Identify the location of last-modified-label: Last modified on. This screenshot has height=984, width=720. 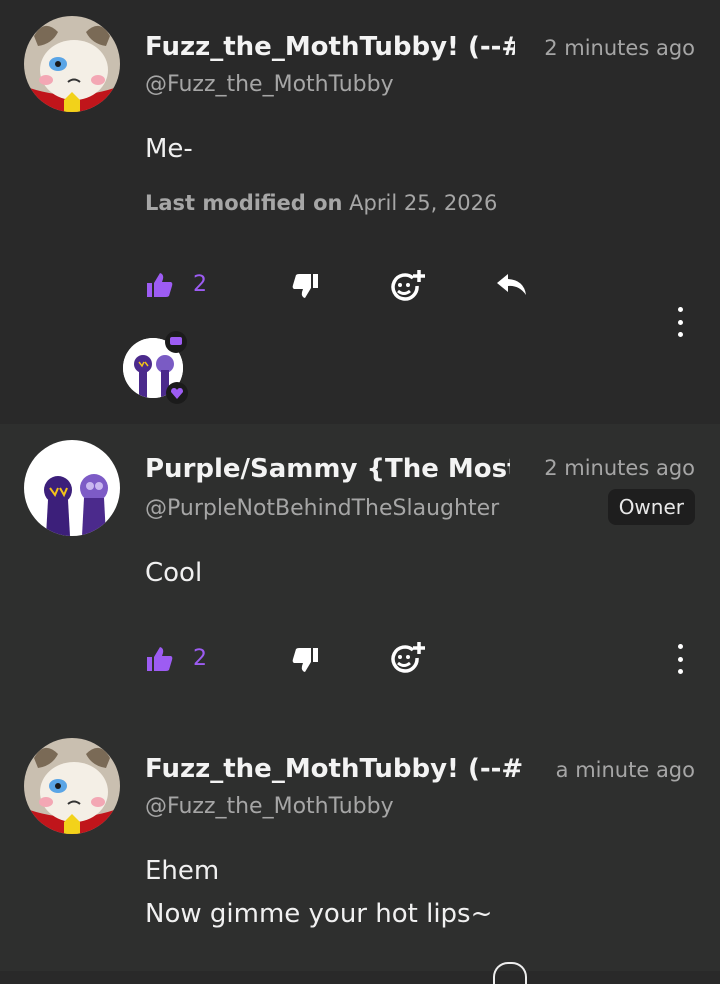
(244, 203).